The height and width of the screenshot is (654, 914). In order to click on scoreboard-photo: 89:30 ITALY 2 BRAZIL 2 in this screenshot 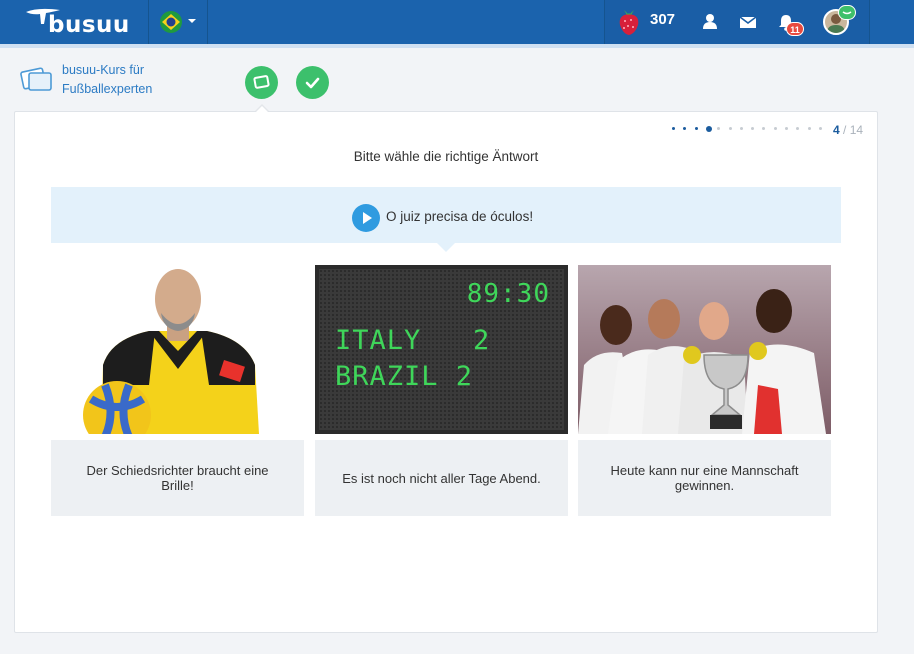, I will do `click(441, 349)`.